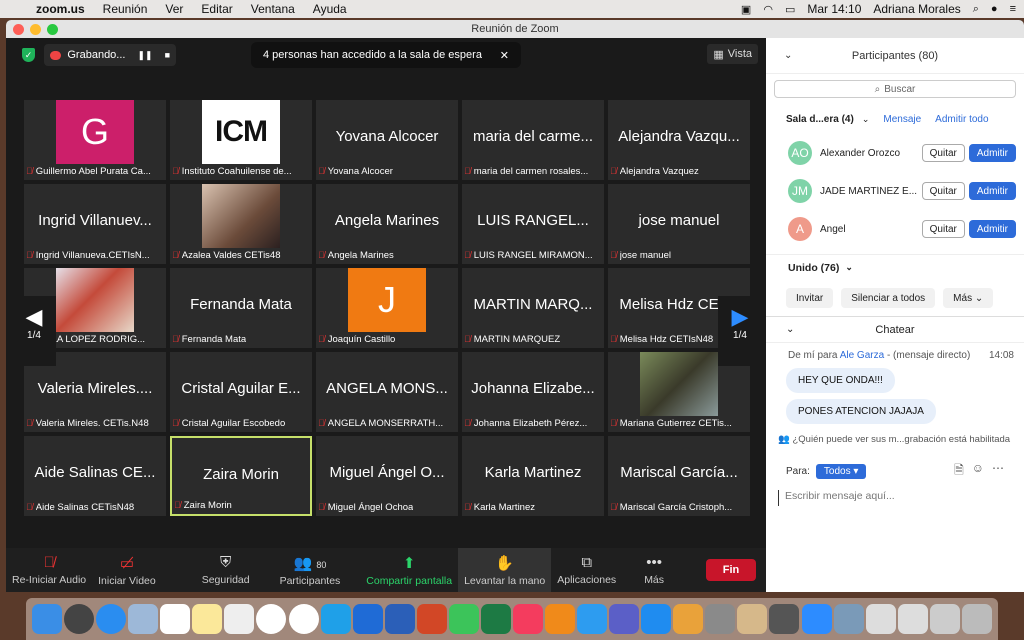 The height and width of the screenshot is (640, 1024). Describe the element at coordinates (998, 471) in the screenshot. I see `ellipsis-icon: ⋯` at that location.